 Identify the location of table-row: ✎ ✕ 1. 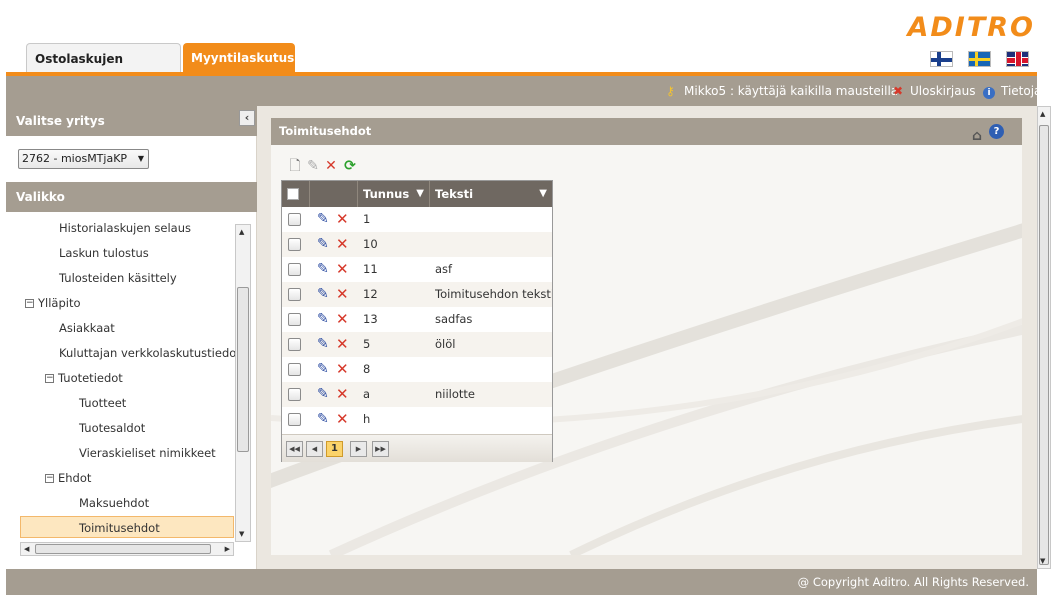
(417, 219).